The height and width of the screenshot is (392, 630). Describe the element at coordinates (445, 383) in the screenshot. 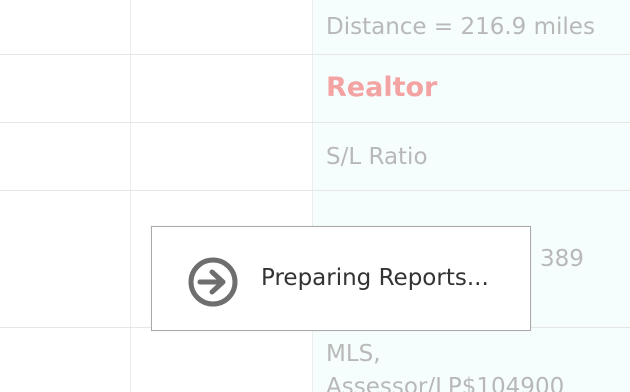

I see `assessor-lp-value: Assessor/LP$104900` at that location.